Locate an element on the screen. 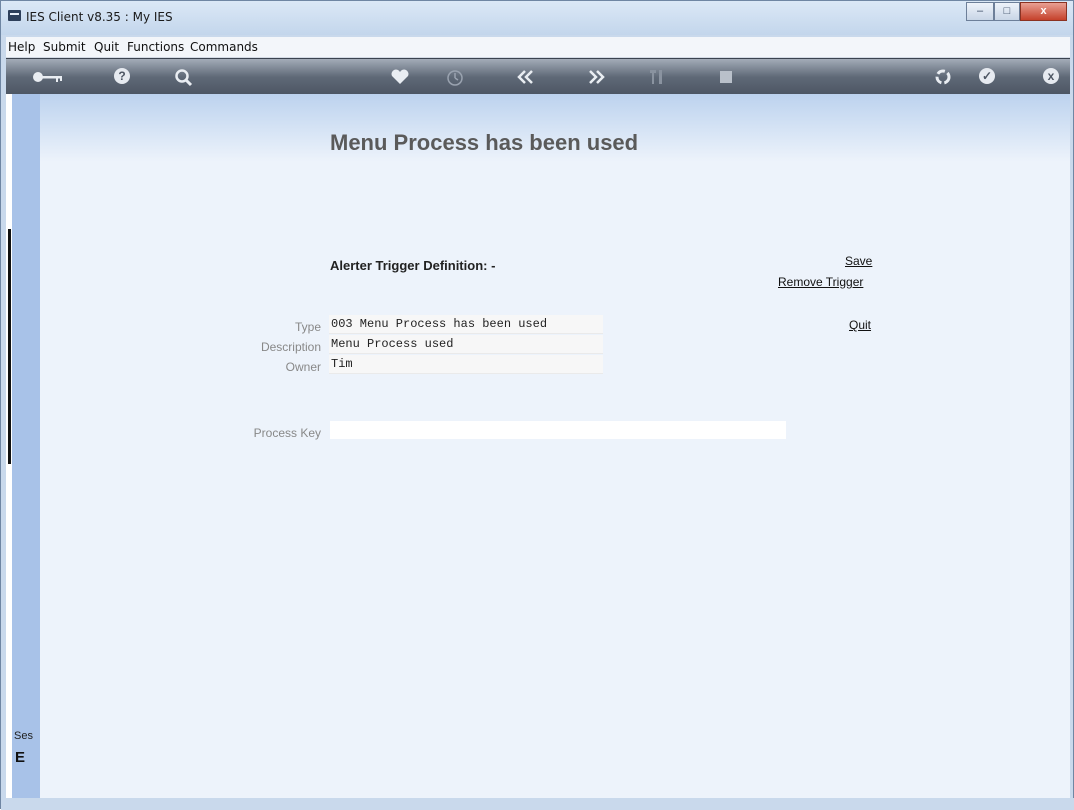  close-button: x is located at coordinates (1043, 11).